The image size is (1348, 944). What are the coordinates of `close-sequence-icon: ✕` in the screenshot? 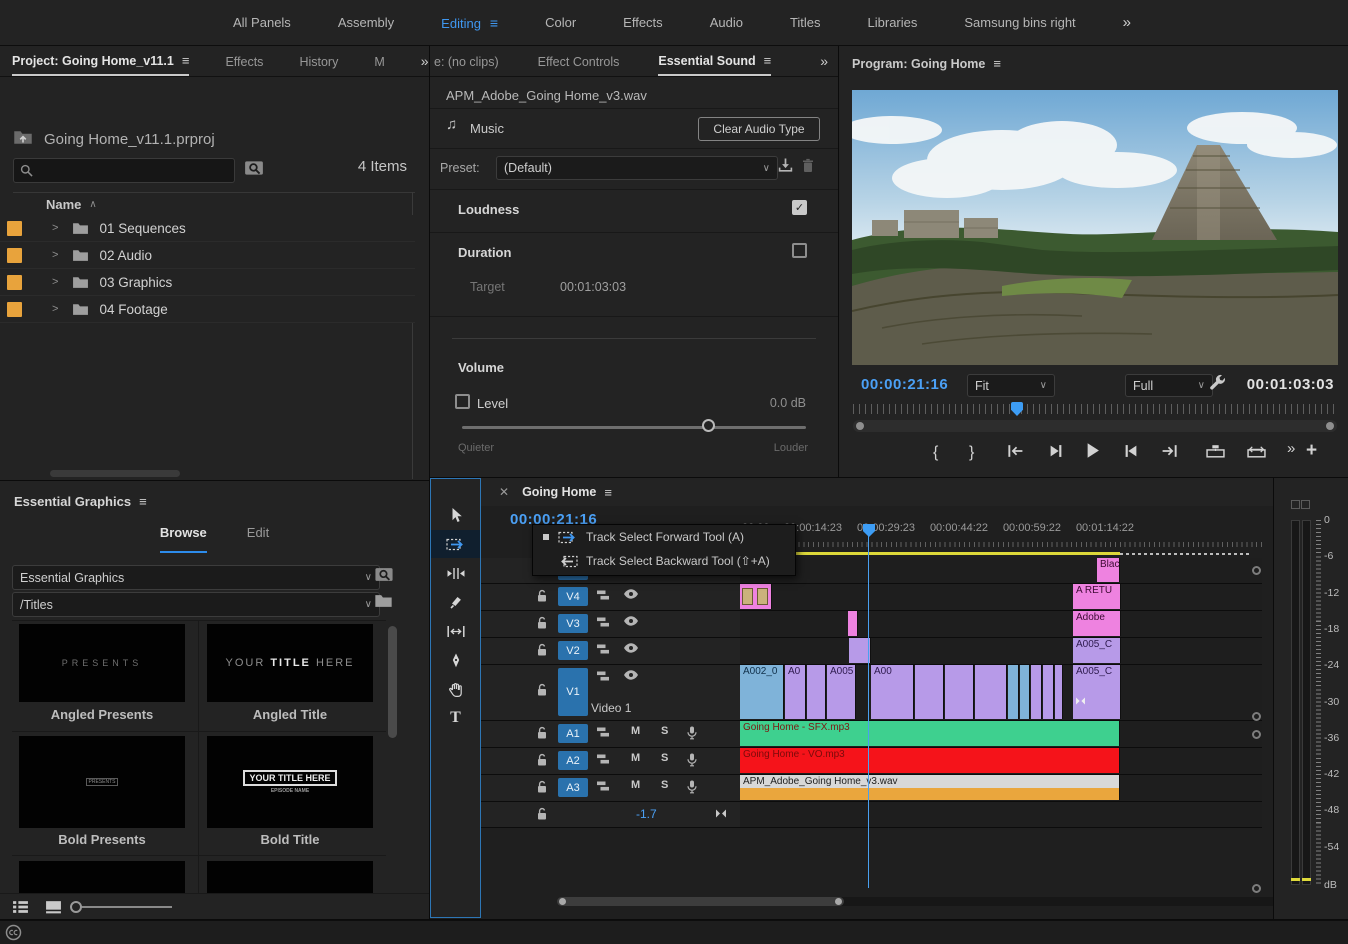 It's located at (504, 492).